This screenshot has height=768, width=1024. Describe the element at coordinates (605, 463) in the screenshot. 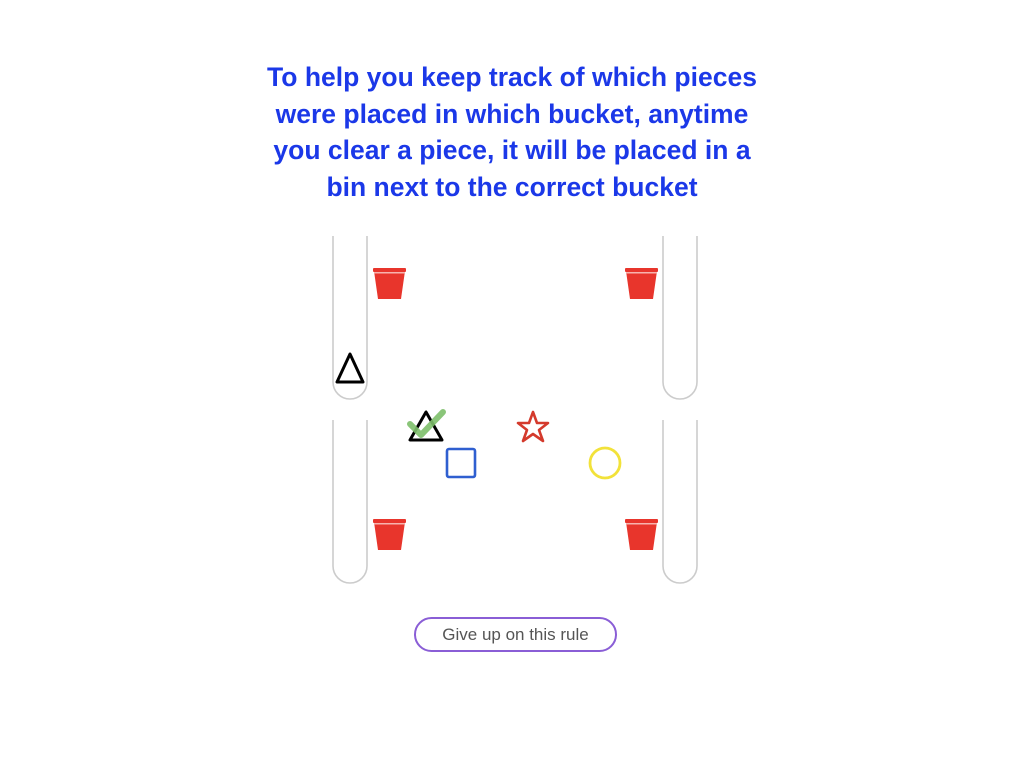

I see `circle-piece` at that location.